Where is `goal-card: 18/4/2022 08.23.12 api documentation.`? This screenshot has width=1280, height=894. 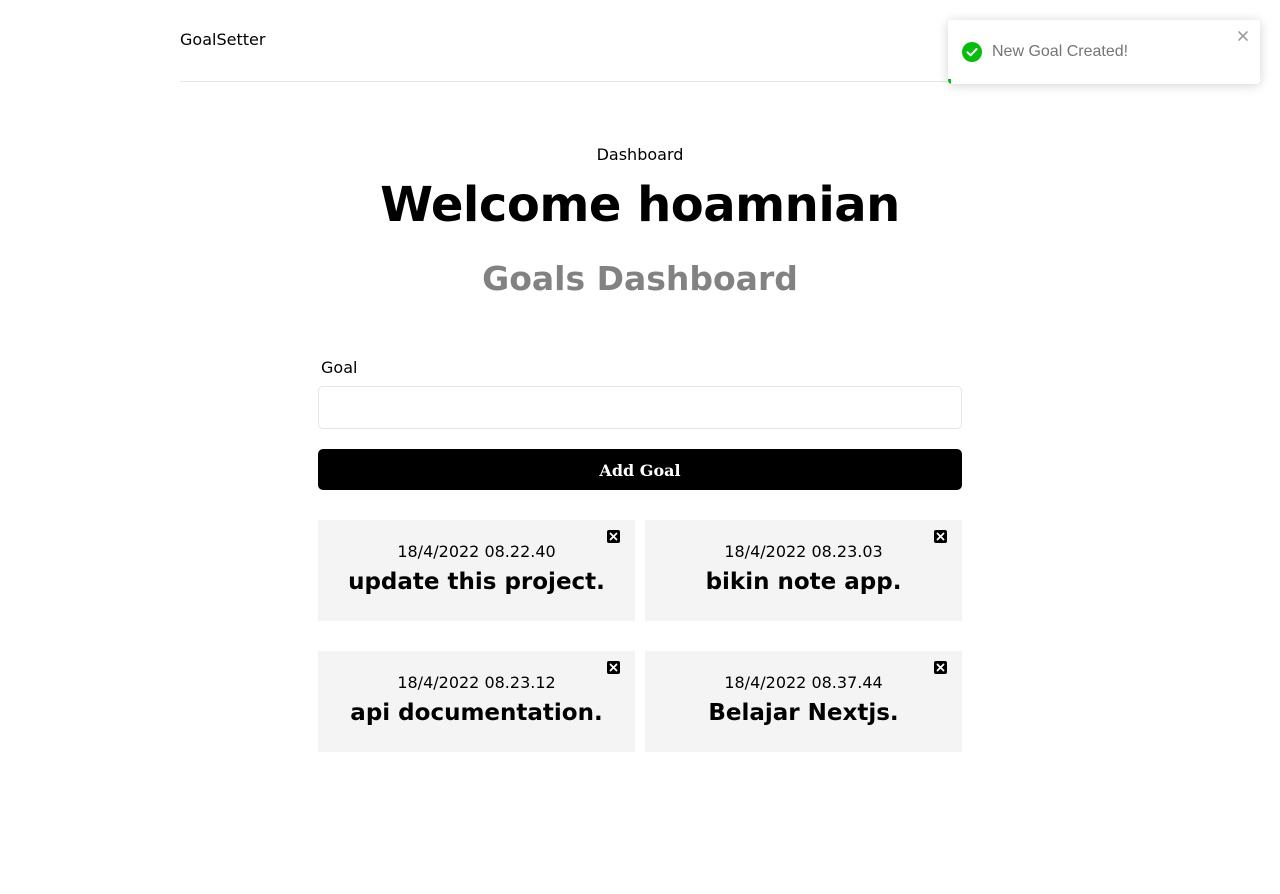
goal-card: 18/4/2022 08.23.12 api documentation. is located at coordinates (476, 701).